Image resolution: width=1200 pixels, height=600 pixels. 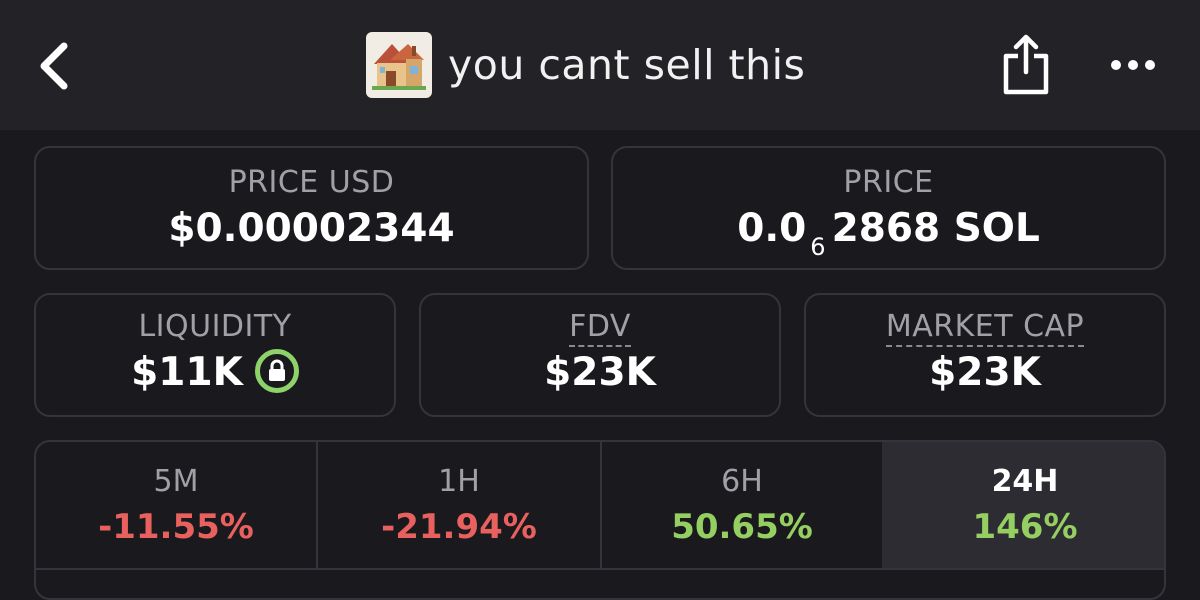 I want to click on share-button, so click(x=1026, y=65).